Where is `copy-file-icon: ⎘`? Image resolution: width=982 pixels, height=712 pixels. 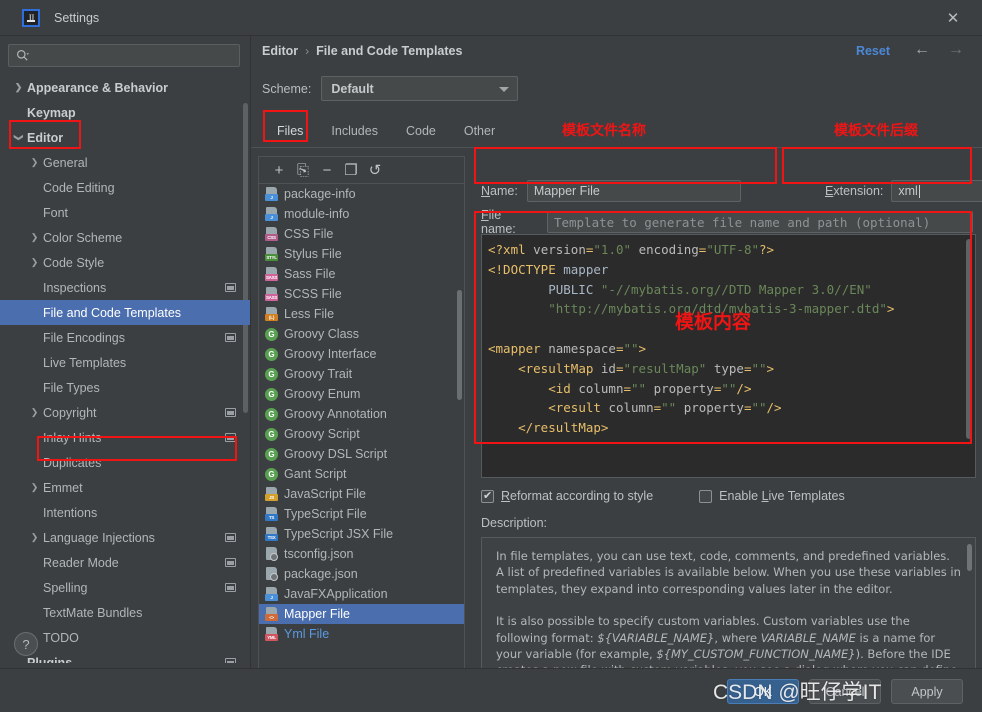 copy-file-icon: ⎘ is located at coordinates (303, 170).